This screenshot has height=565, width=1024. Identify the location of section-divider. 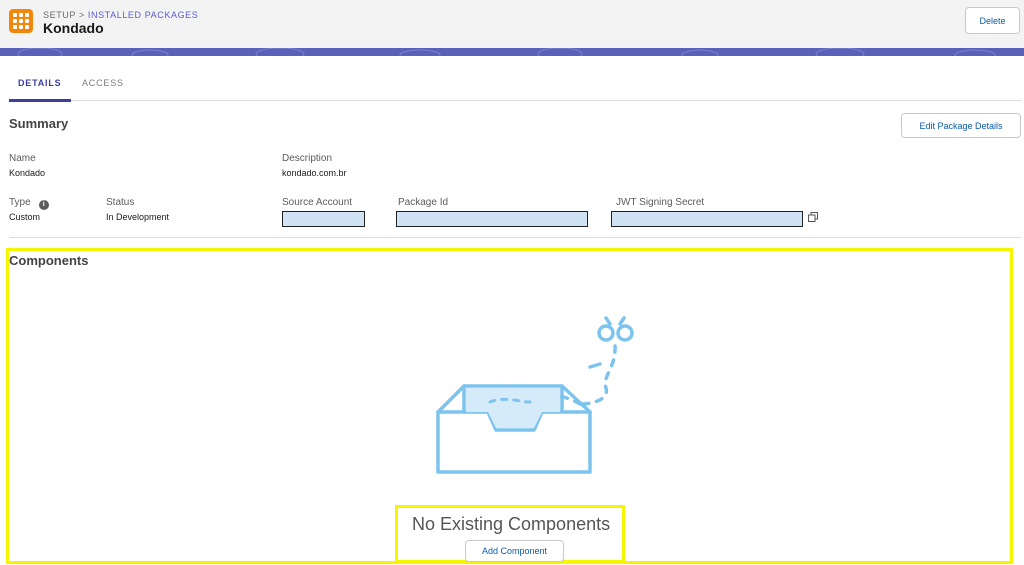
(515, 237).